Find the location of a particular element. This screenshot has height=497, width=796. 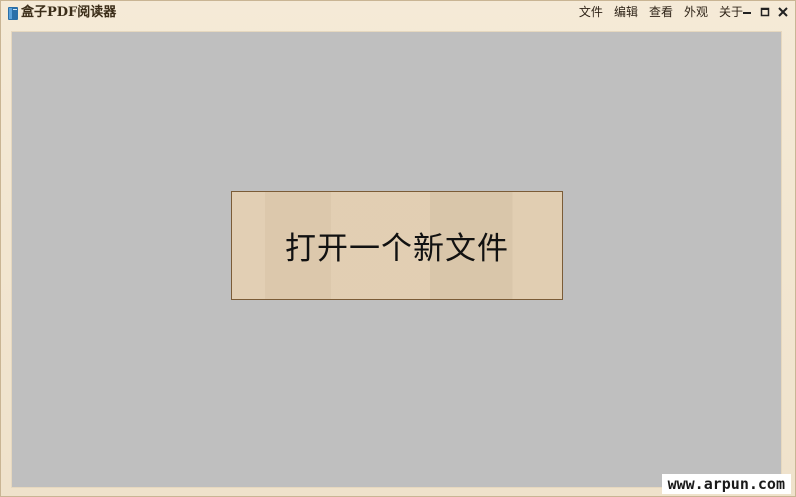

close-button is located at coordinates (783, 12).